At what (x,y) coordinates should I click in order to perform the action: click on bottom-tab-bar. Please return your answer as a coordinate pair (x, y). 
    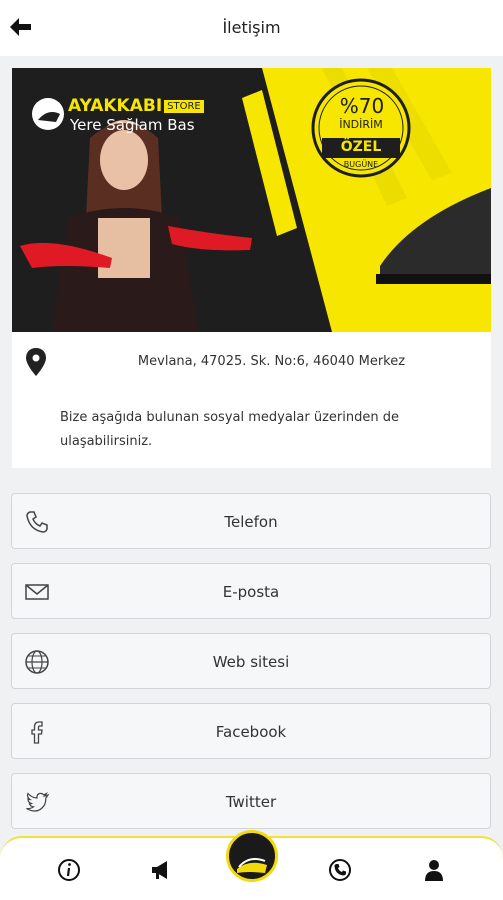
    Looking at the image, I should click on (251, 865).